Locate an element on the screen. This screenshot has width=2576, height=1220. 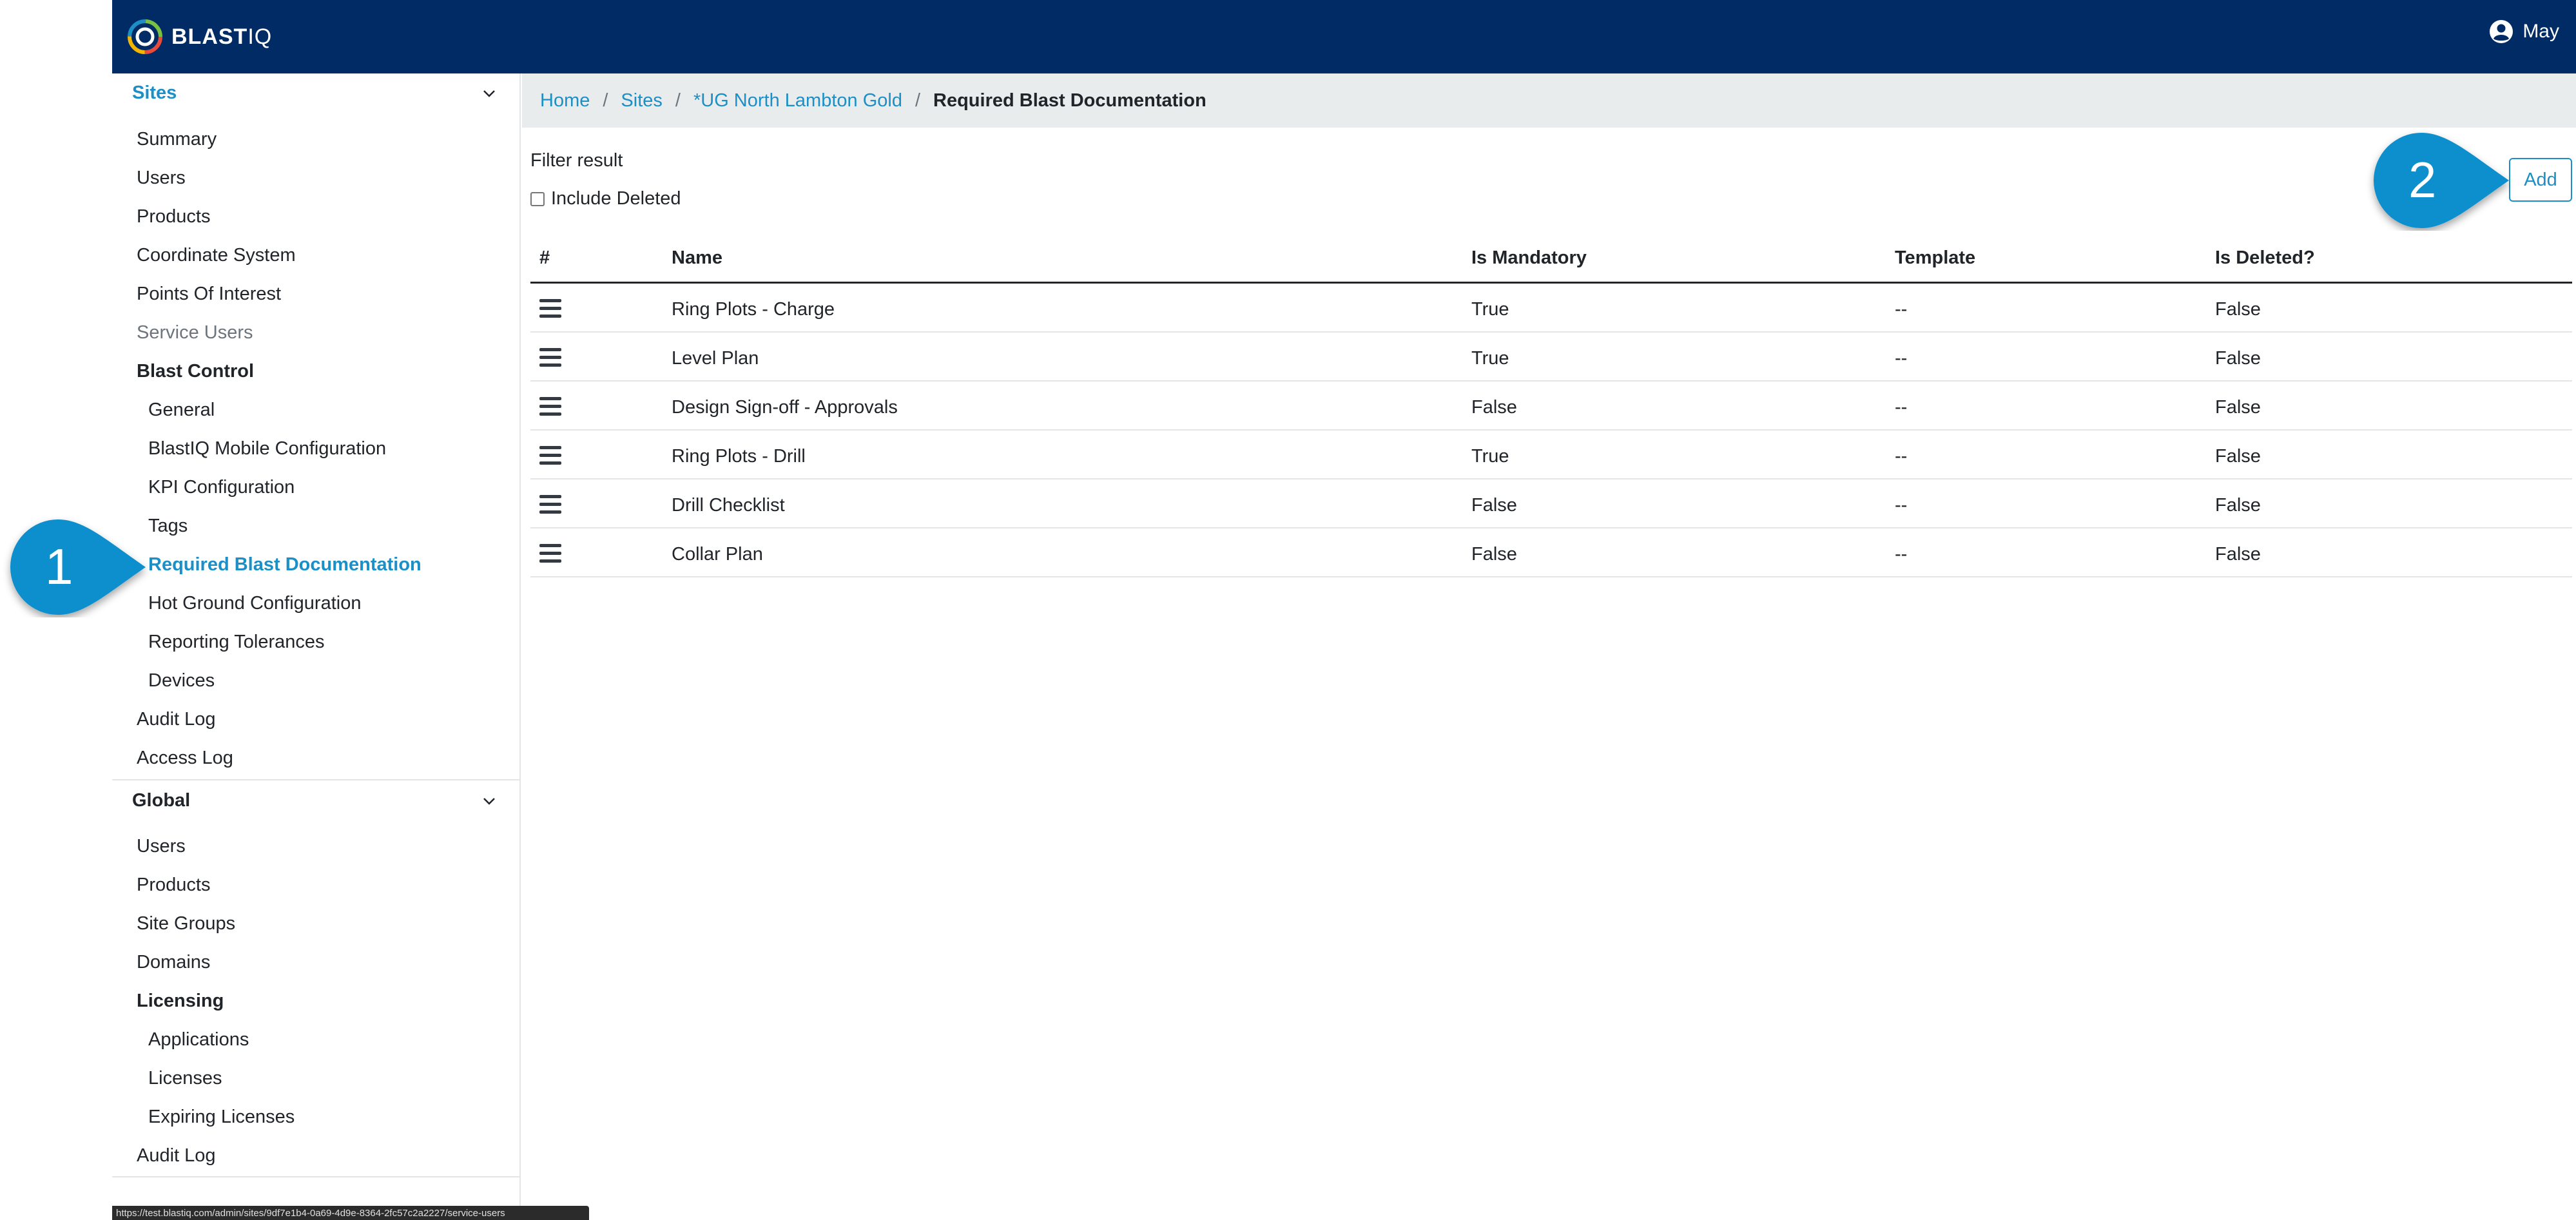
sidebar-item-global-products: Products is located at coordinates (173, 886).